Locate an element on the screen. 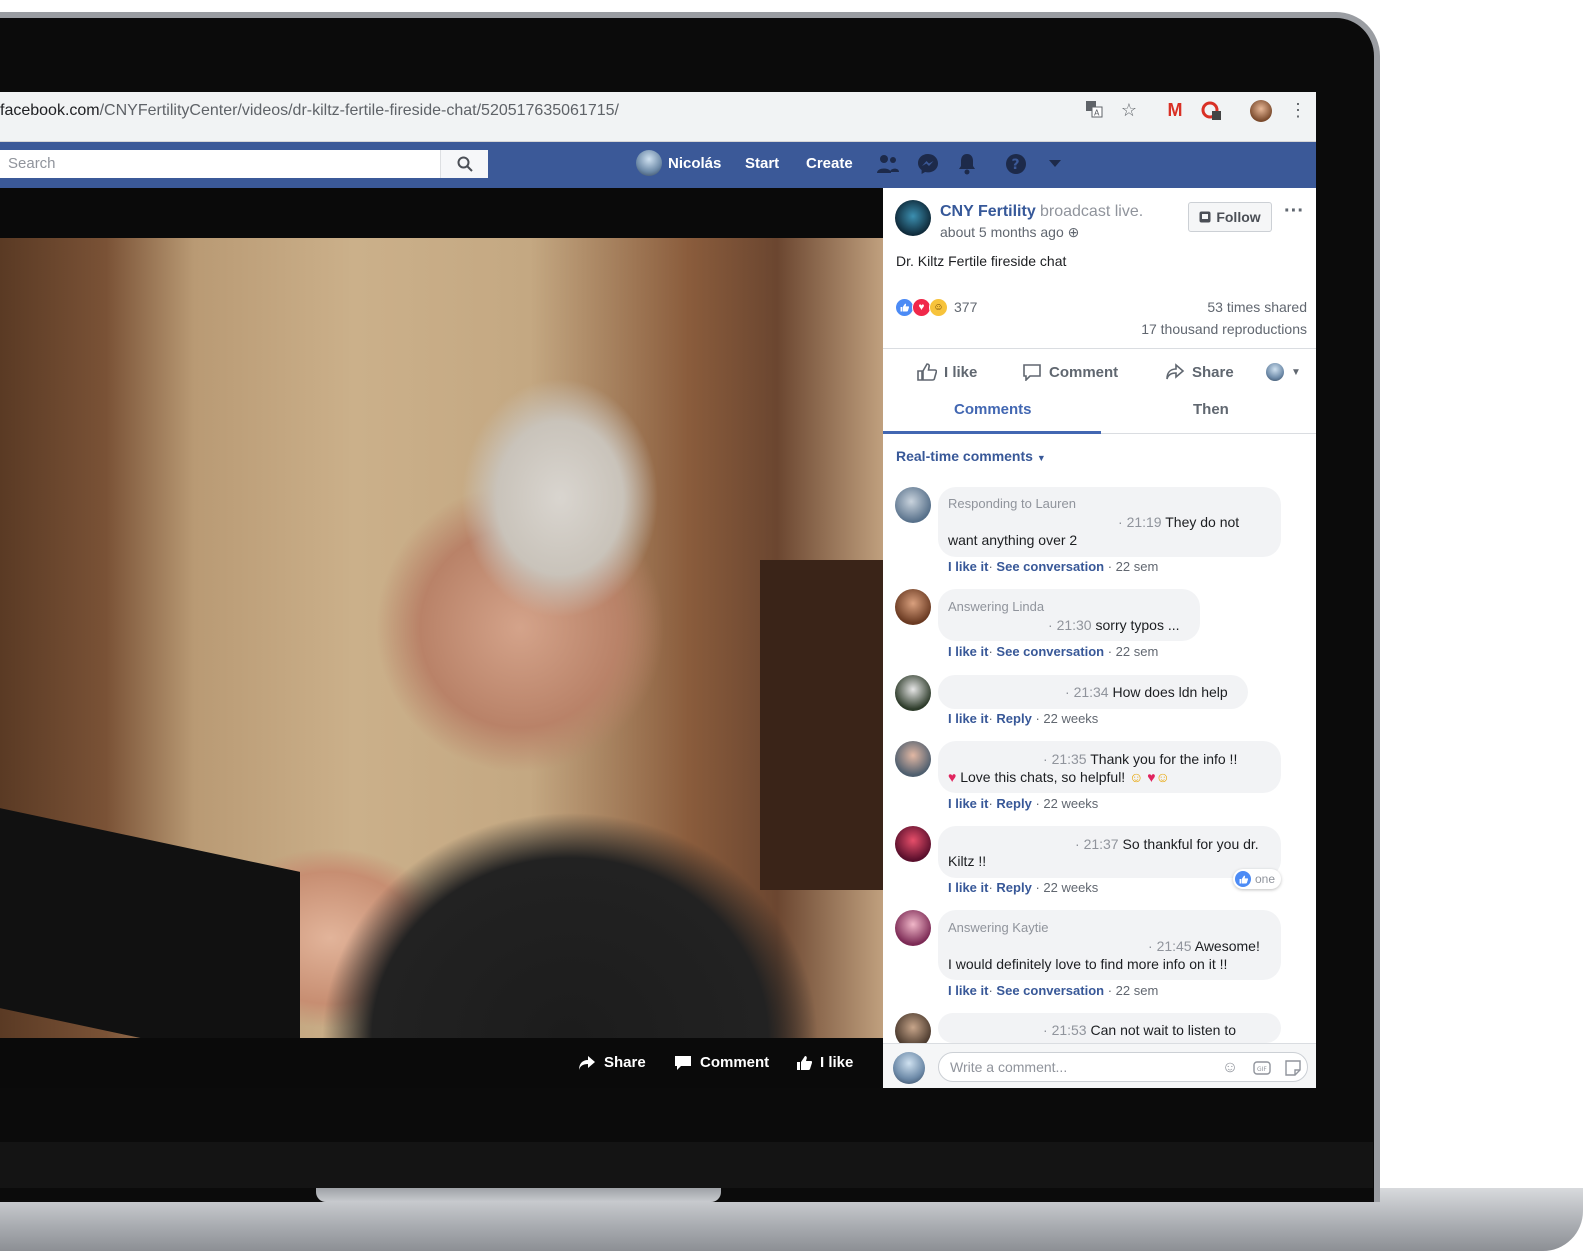 Image resolution: width=1583 pixels, height=1251 pixels. post-timestamp: about 5 months ago ⊕ is located at coordinates (1009, 232).